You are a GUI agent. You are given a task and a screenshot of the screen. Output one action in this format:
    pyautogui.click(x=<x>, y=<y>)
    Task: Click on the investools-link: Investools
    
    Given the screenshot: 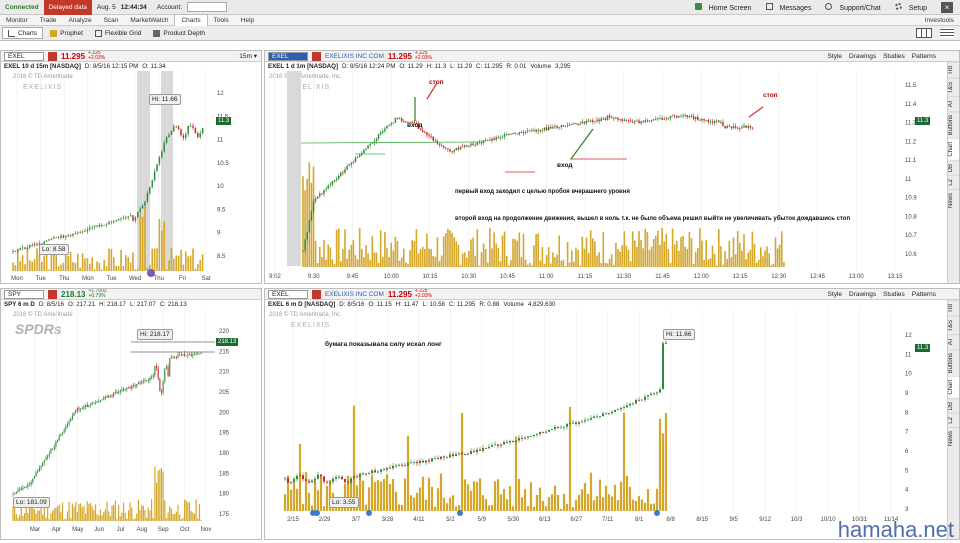 What is the action you would take?
    pyautogui.click(x=939, y=20)
    